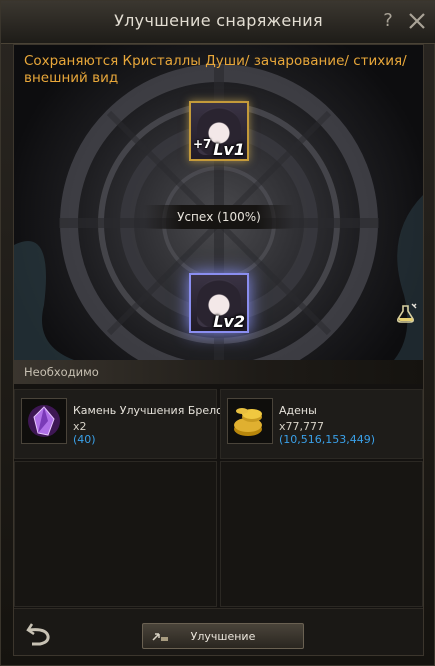 This screenshot has height=666, width=435. Describe the element at coordinates (219, 217) in the screenshot. I see `success-rate: Успех (100%)` at that location.